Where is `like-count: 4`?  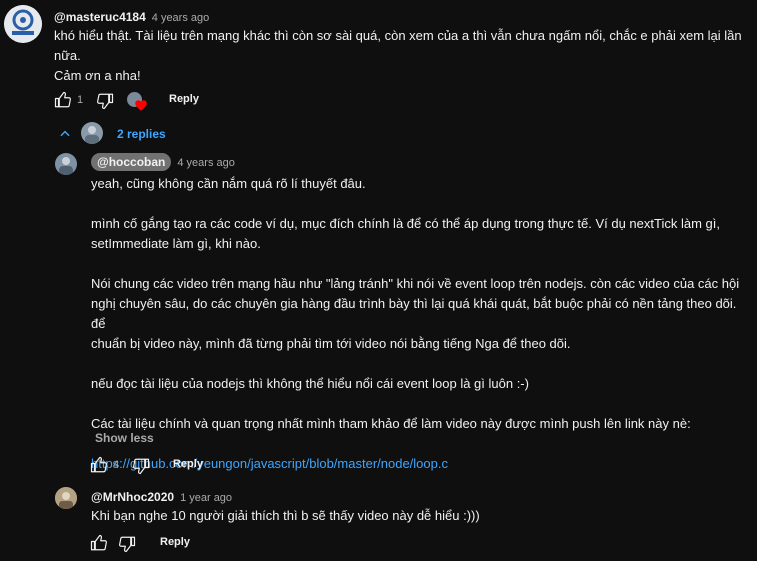 like-count: 4 is located at coordinates (116, 465).